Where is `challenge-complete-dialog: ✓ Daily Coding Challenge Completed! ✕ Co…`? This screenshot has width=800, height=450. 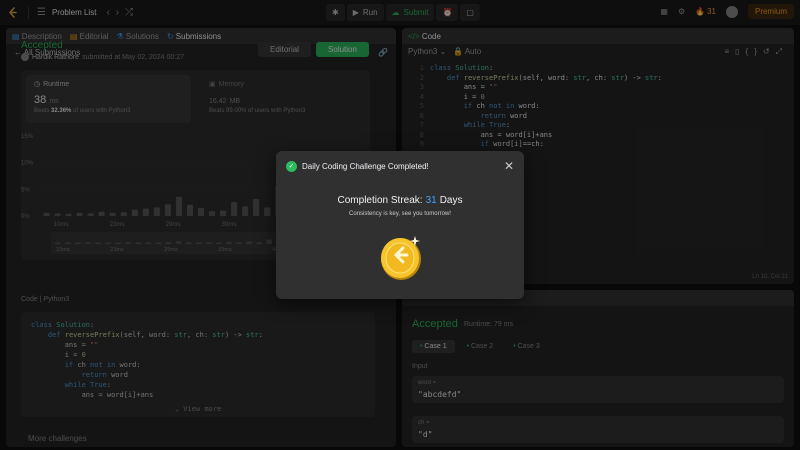 challenge-complete-dialog: ✓ Daily Coding Challenge Completed! ✕ Co… is located at coordinates (400, 225).